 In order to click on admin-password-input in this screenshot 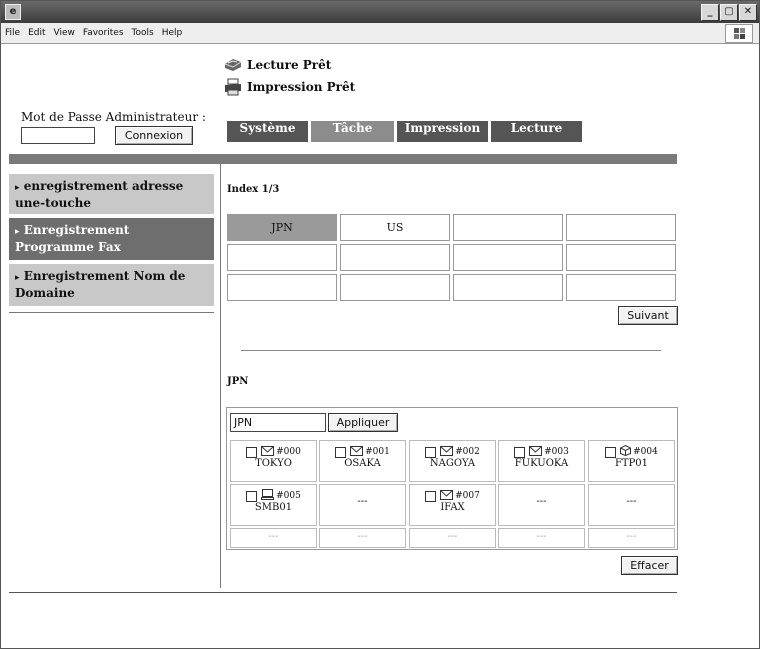, I will do `click(58, 135)`.